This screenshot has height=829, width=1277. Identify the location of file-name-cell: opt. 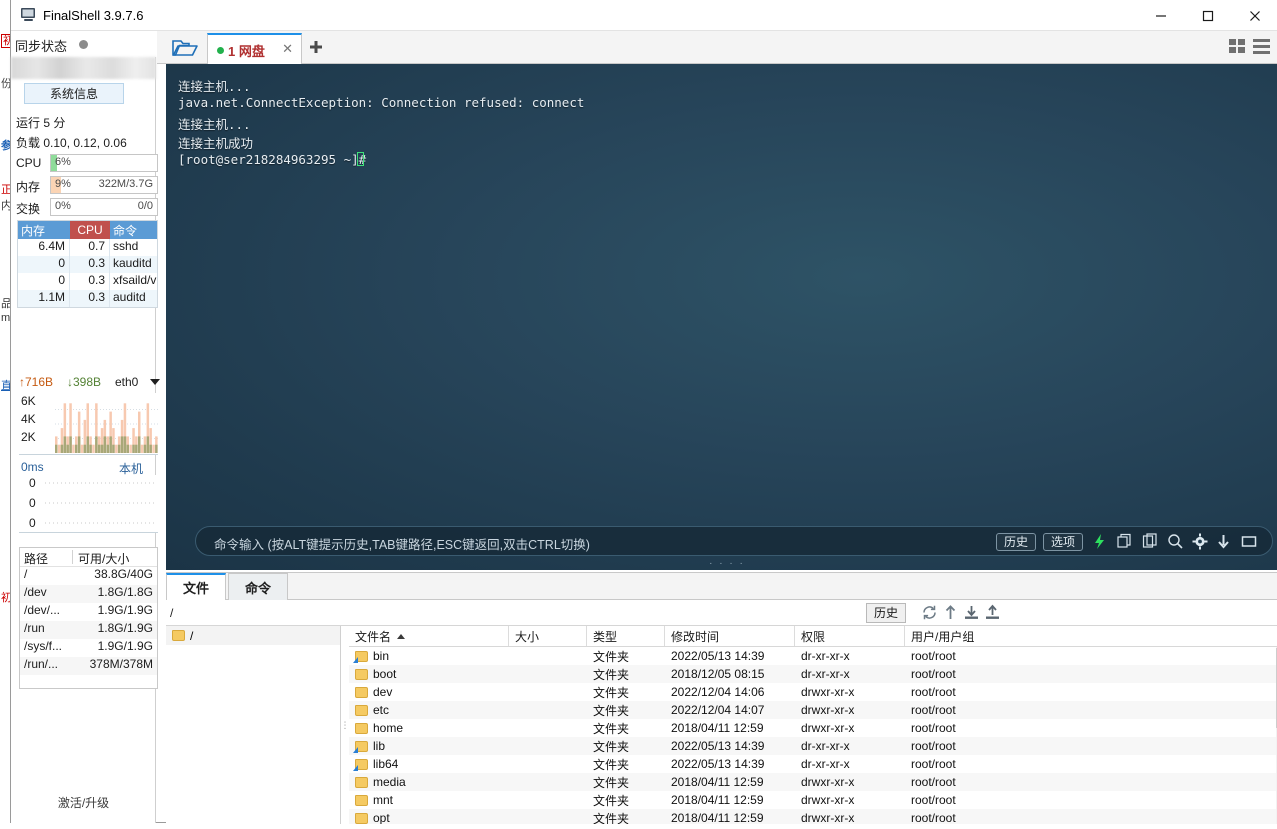
(429, 817).